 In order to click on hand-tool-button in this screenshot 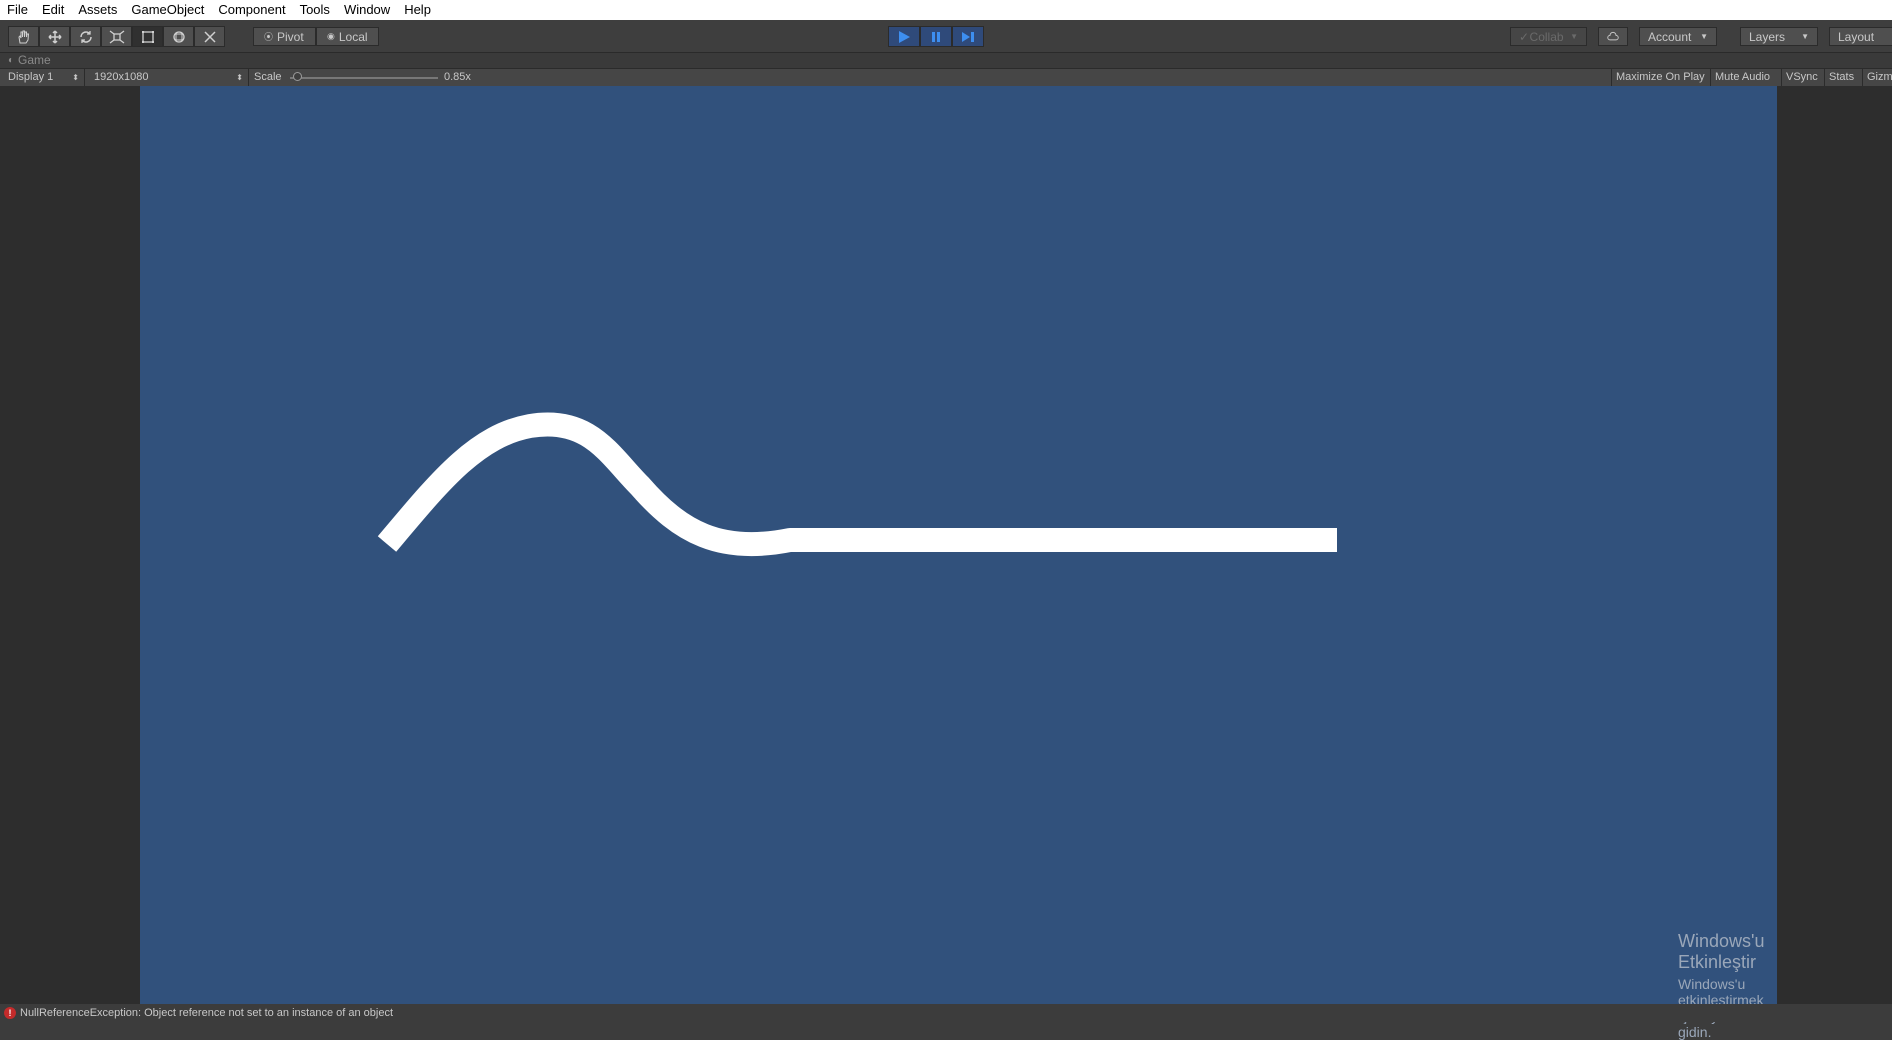, I will do `click(23, 36)`.